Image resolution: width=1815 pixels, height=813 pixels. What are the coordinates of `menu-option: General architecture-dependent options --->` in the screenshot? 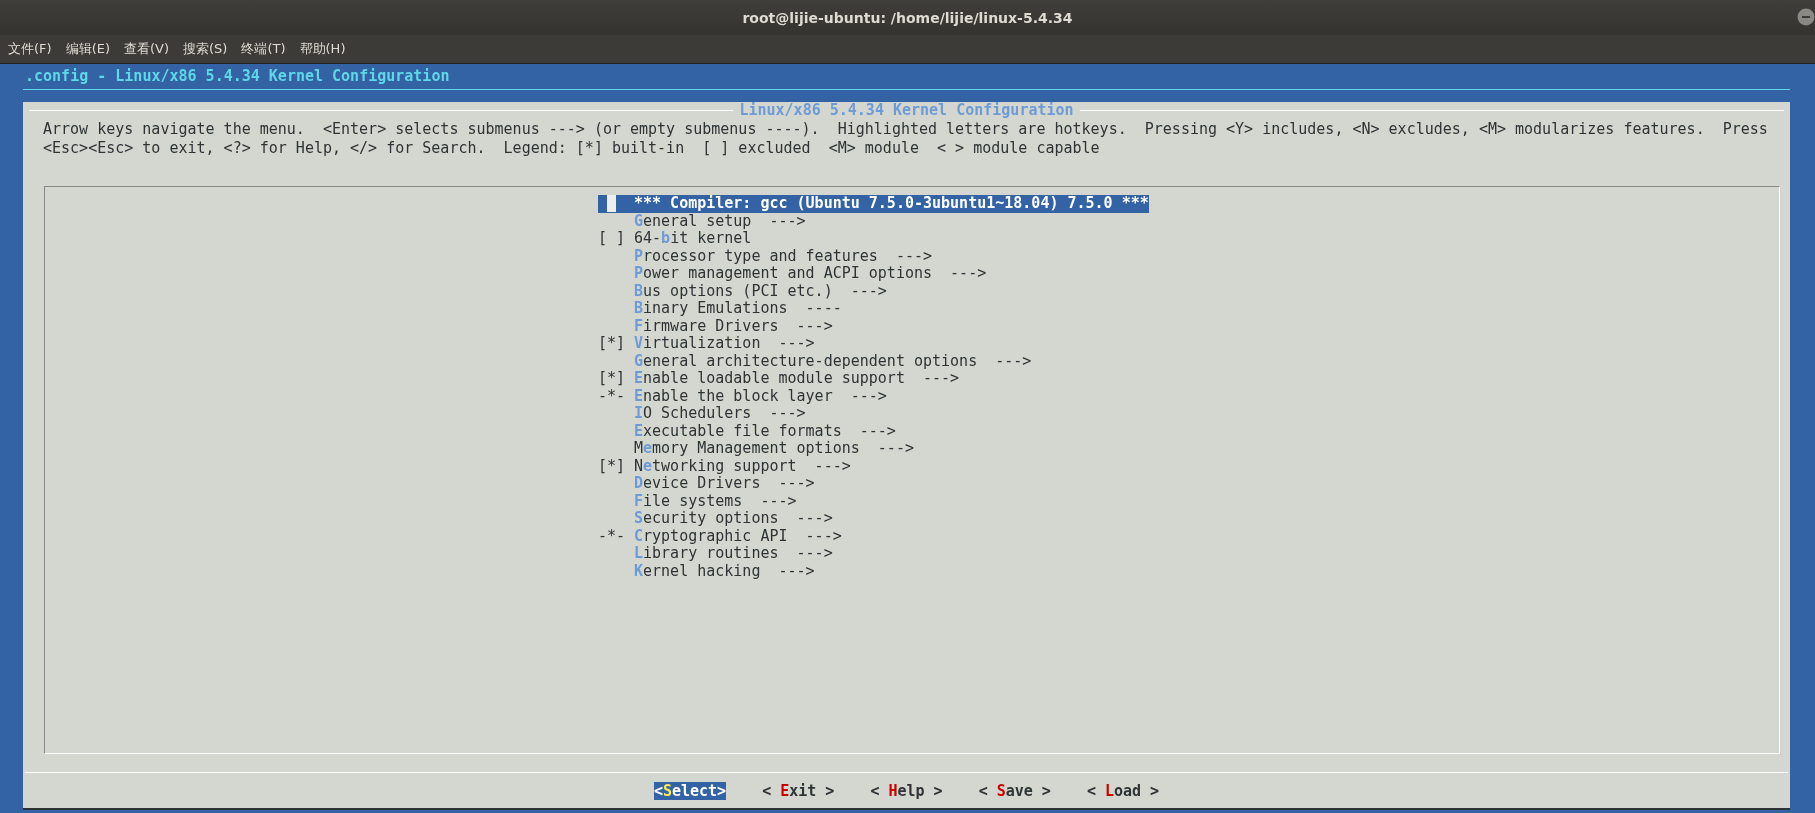 It's located at (815, 361).